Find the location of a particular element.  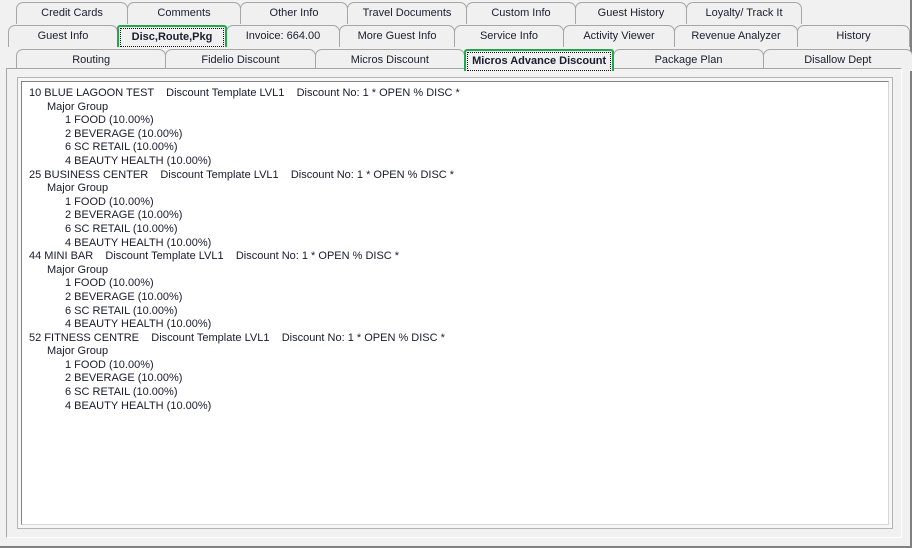

tab-custom-info: Custom Info is located at coordinates (521, 13).